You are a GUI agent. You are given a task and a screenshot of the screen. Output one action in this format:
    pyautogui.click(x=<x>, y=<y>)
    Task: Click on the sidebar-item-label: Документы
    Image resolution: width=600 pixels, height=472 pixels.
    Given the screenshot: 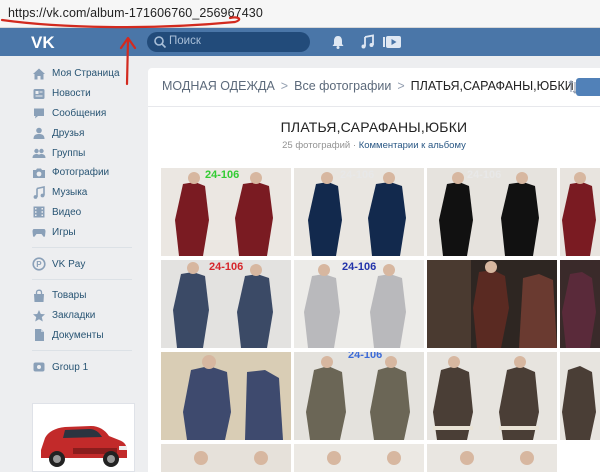 What is the action you would take?
    pyautogui.click(x=78, y=335)
    